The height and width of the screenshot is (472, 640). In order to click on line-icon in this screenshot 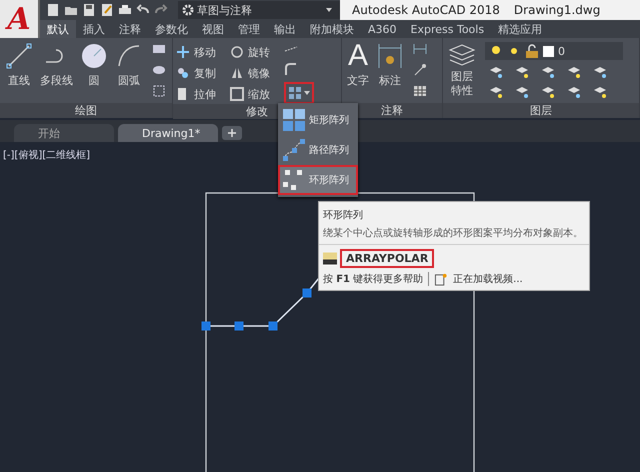, I will do `click(19, 56)`.